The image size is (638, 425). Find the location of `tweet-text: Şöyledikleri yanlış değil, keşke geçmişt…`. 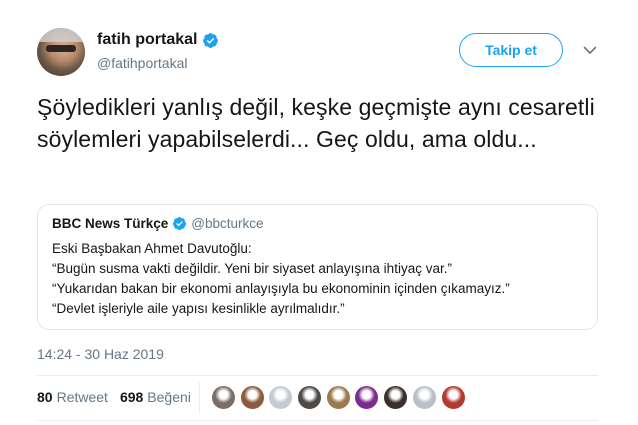

tweet-text: Şöyledikleri yanlış değil, keşke geçmişt… is located at coordinates (316, 123).